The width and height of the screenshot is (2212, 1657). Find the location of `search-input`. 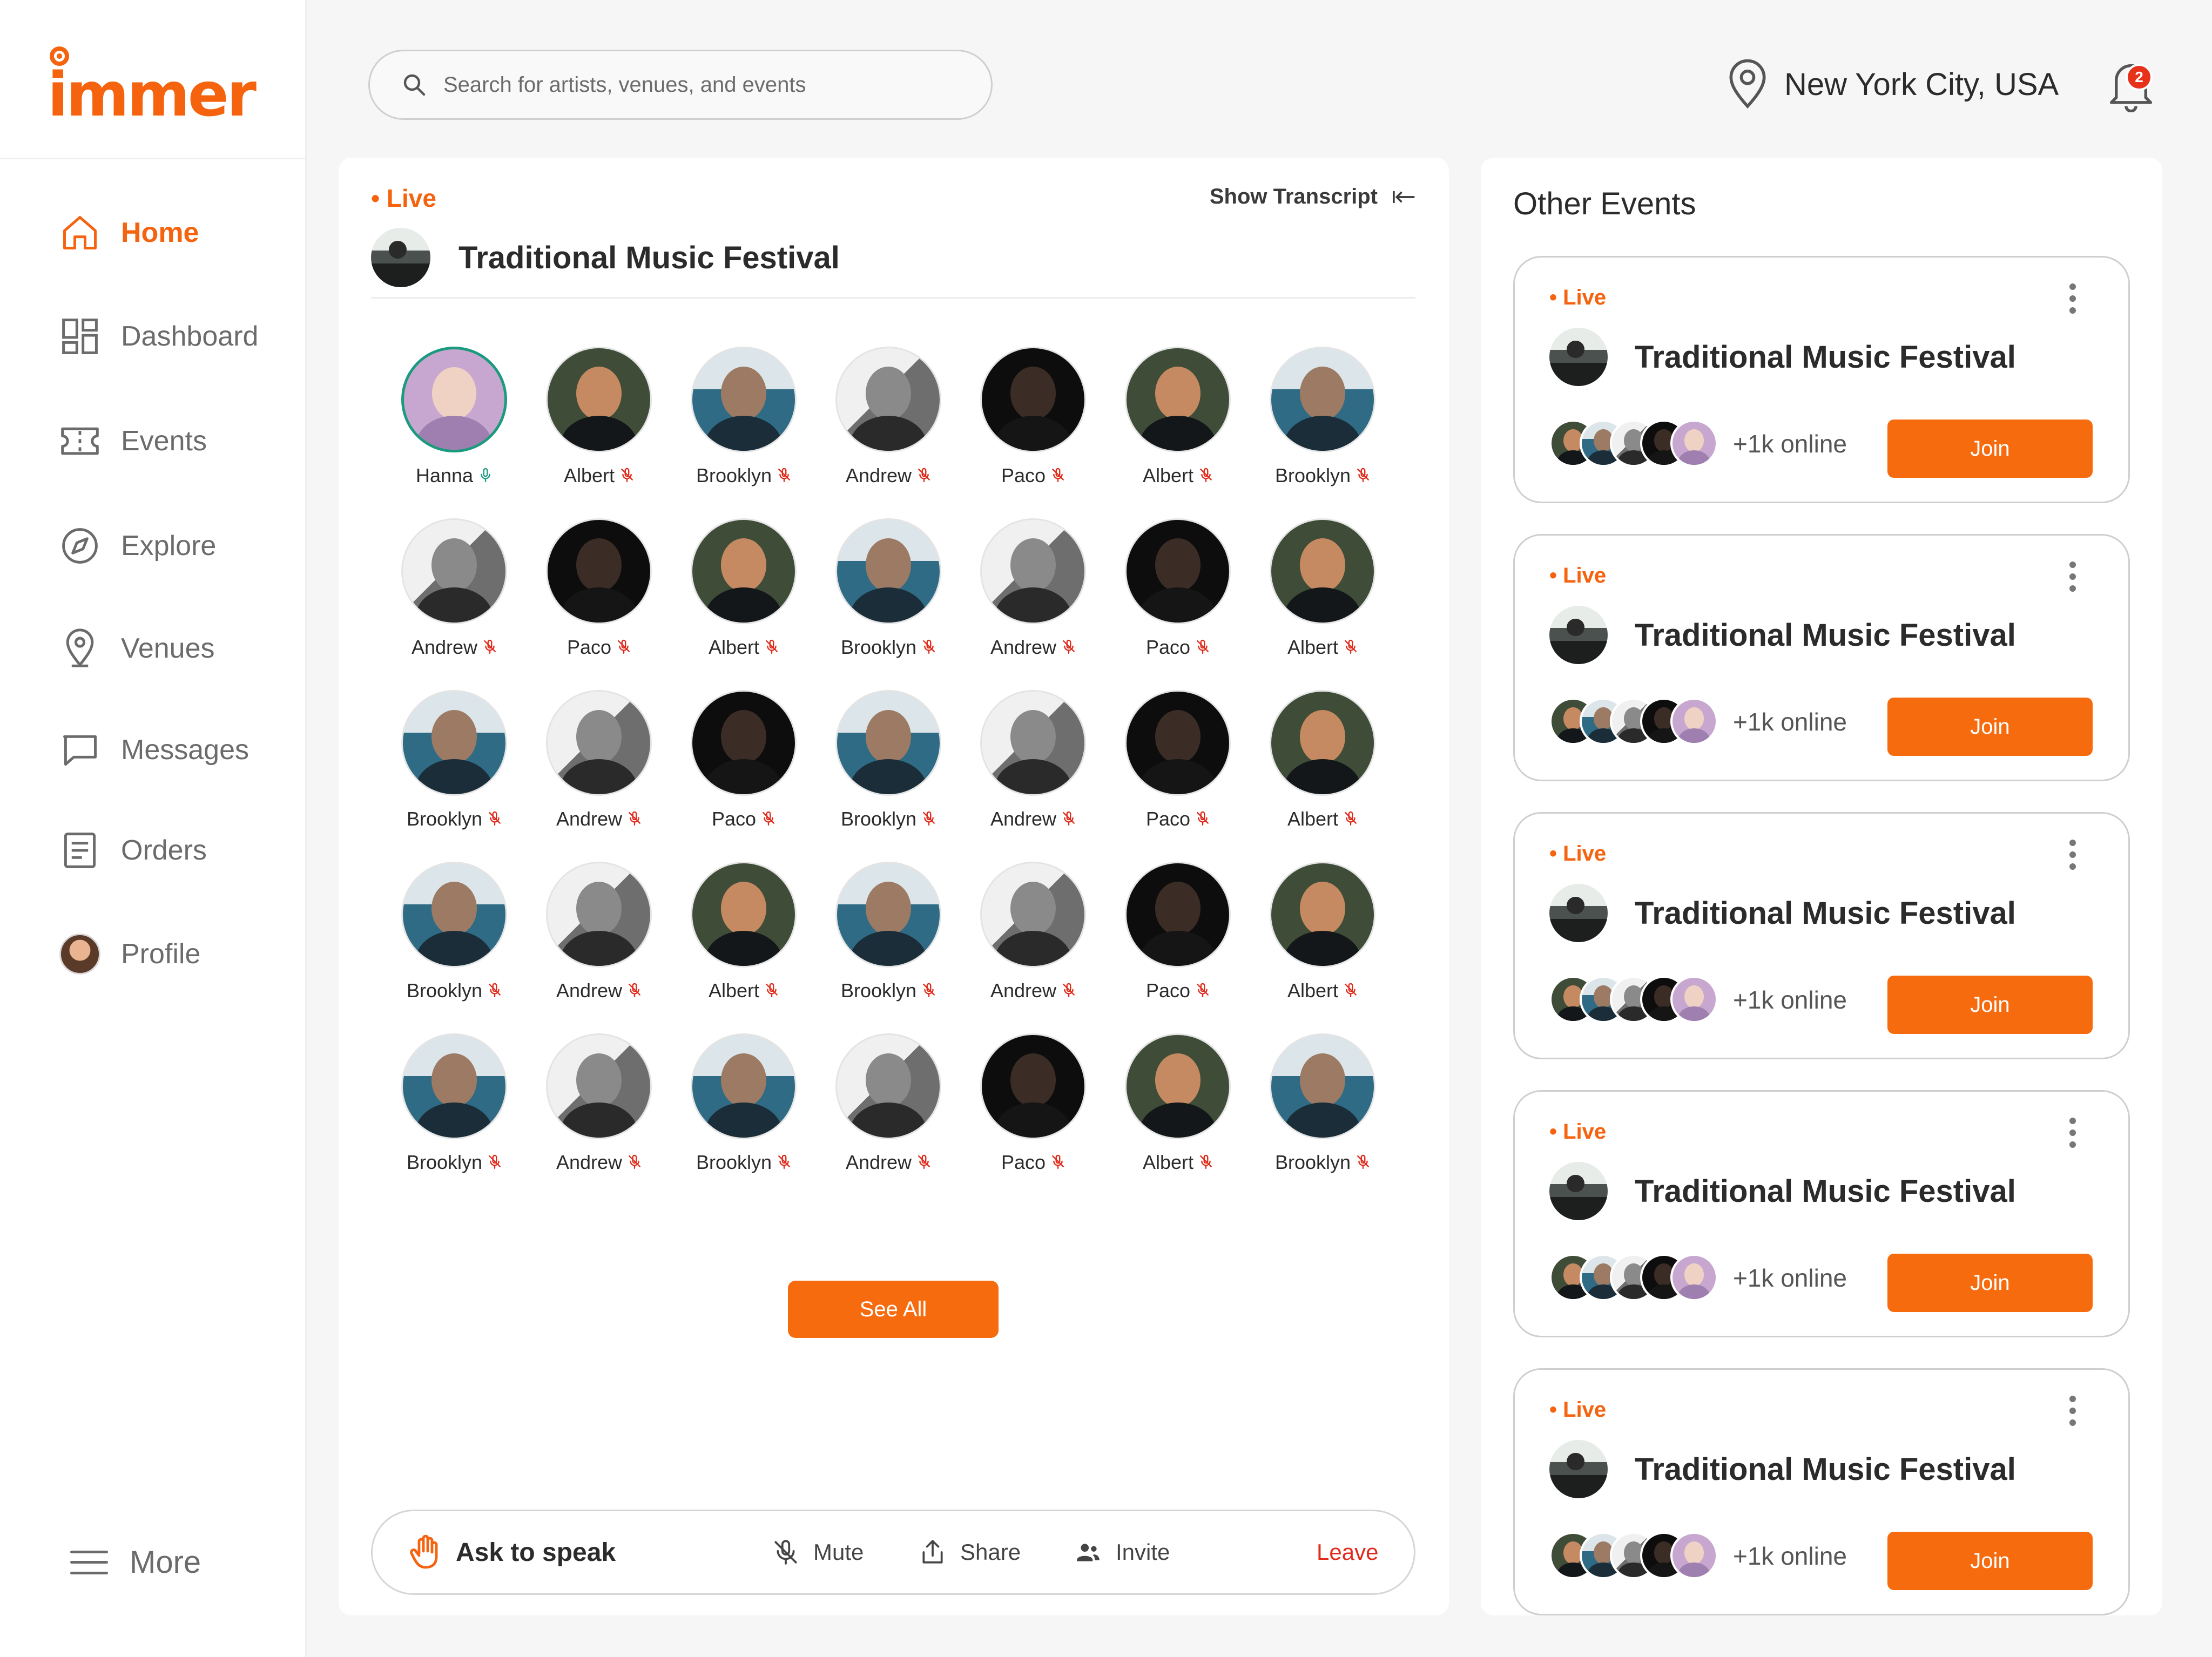

search-input is located at coordinates (686, 84).